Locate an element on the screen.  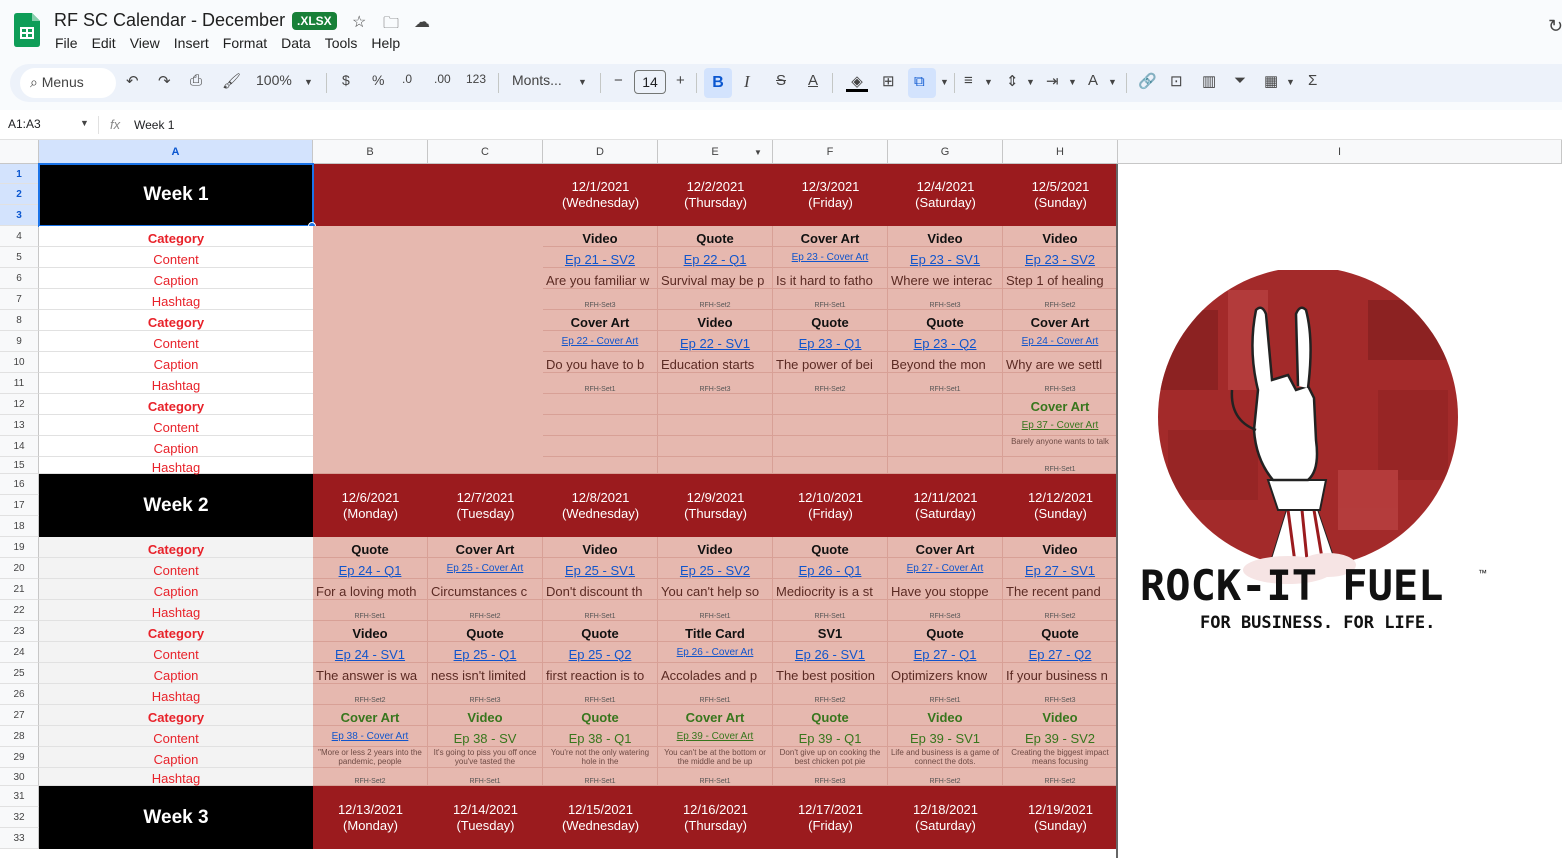
post-cell: Circumstances c is located at coordinates (485, 589).